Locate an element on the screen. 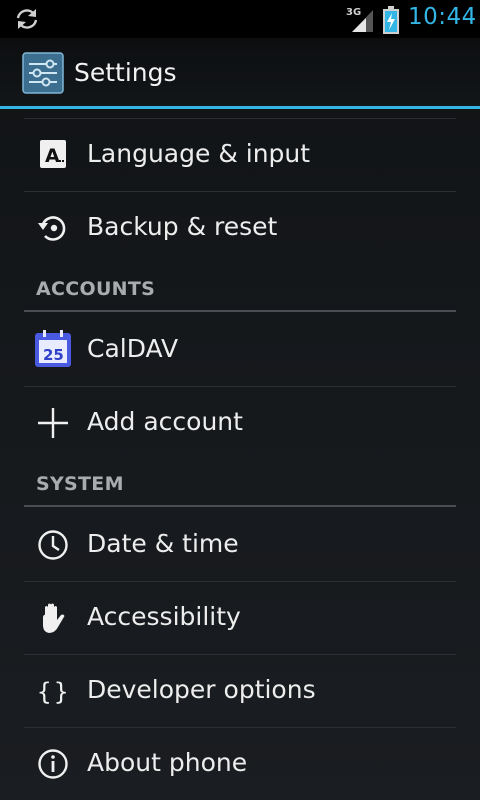 The image size is (480, 800). network-type-label: 3G is located at coordinates (353, 12).